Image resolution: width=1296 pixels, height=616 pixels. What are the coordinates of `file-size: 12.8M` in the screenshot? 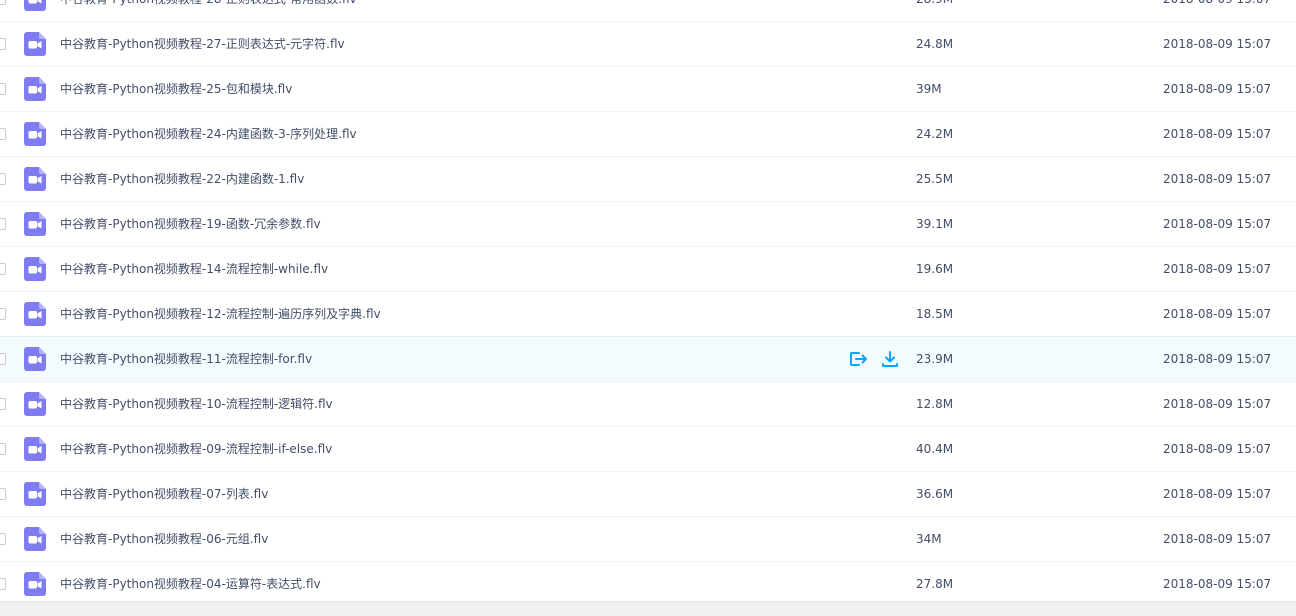 It's located at (935, 404).